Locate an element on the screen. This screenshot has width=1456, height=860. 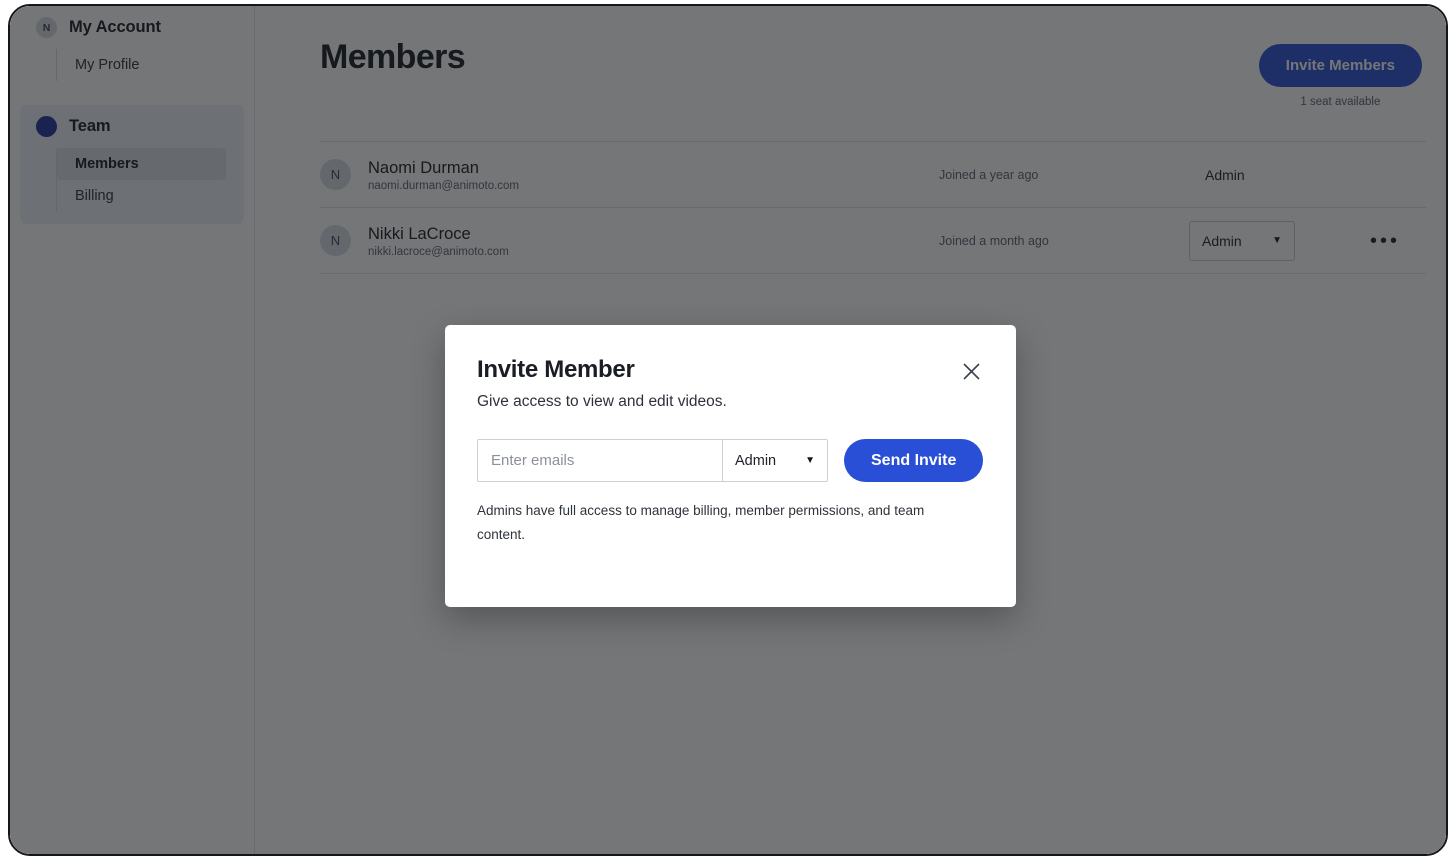
send-invite-button: Send Invite is located at coordinates (914, 460).